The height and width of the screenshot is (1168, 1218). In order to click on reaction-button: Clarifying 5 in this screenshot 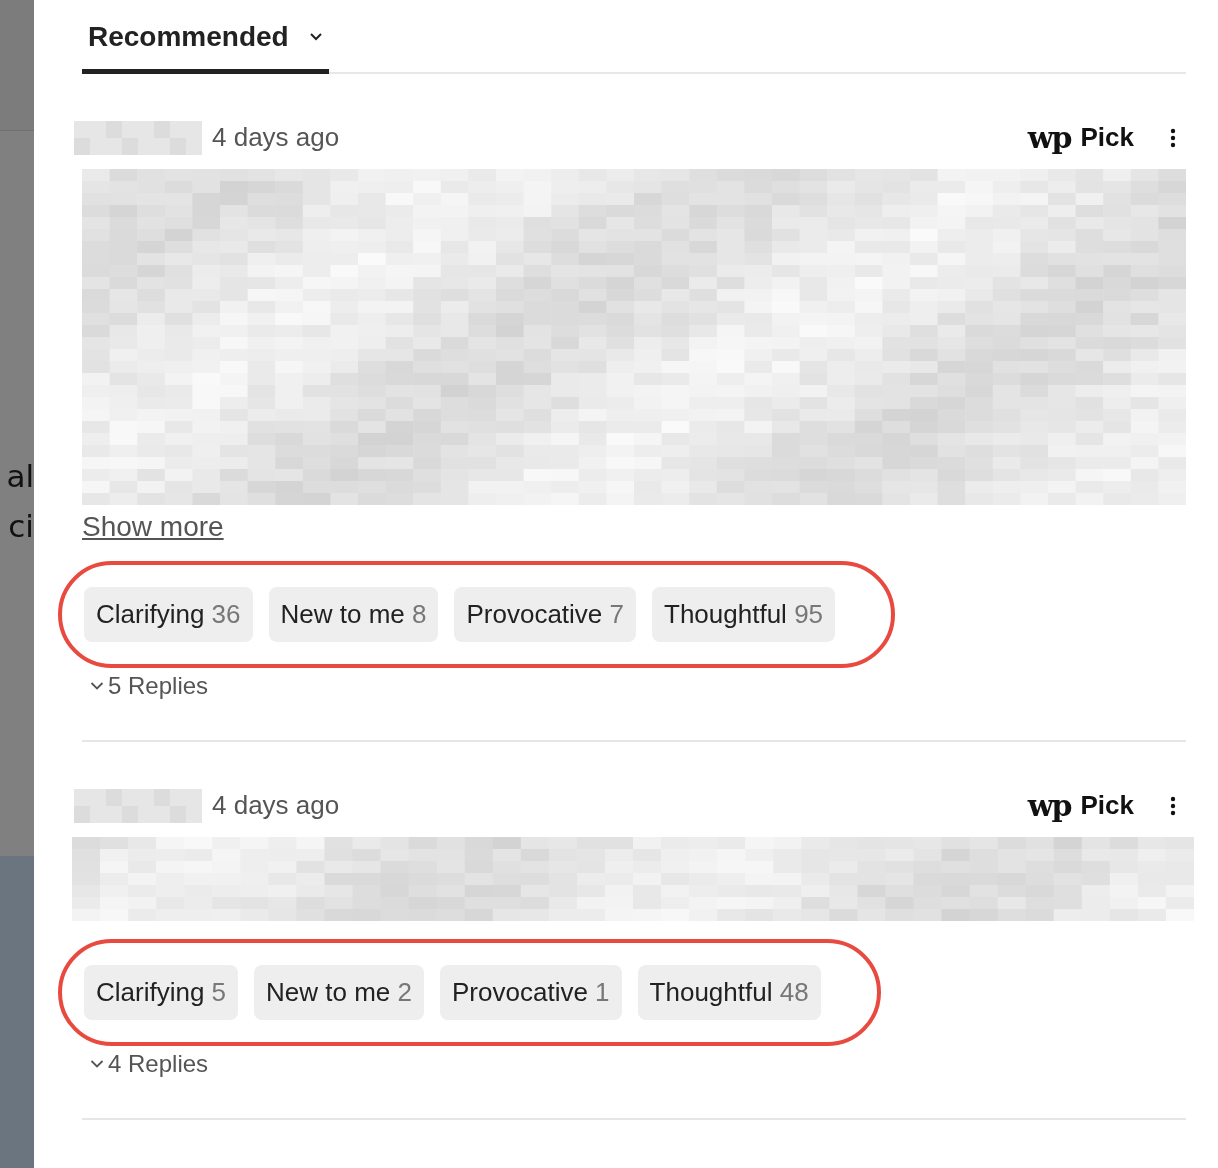, I will do `click(161, 992)`.